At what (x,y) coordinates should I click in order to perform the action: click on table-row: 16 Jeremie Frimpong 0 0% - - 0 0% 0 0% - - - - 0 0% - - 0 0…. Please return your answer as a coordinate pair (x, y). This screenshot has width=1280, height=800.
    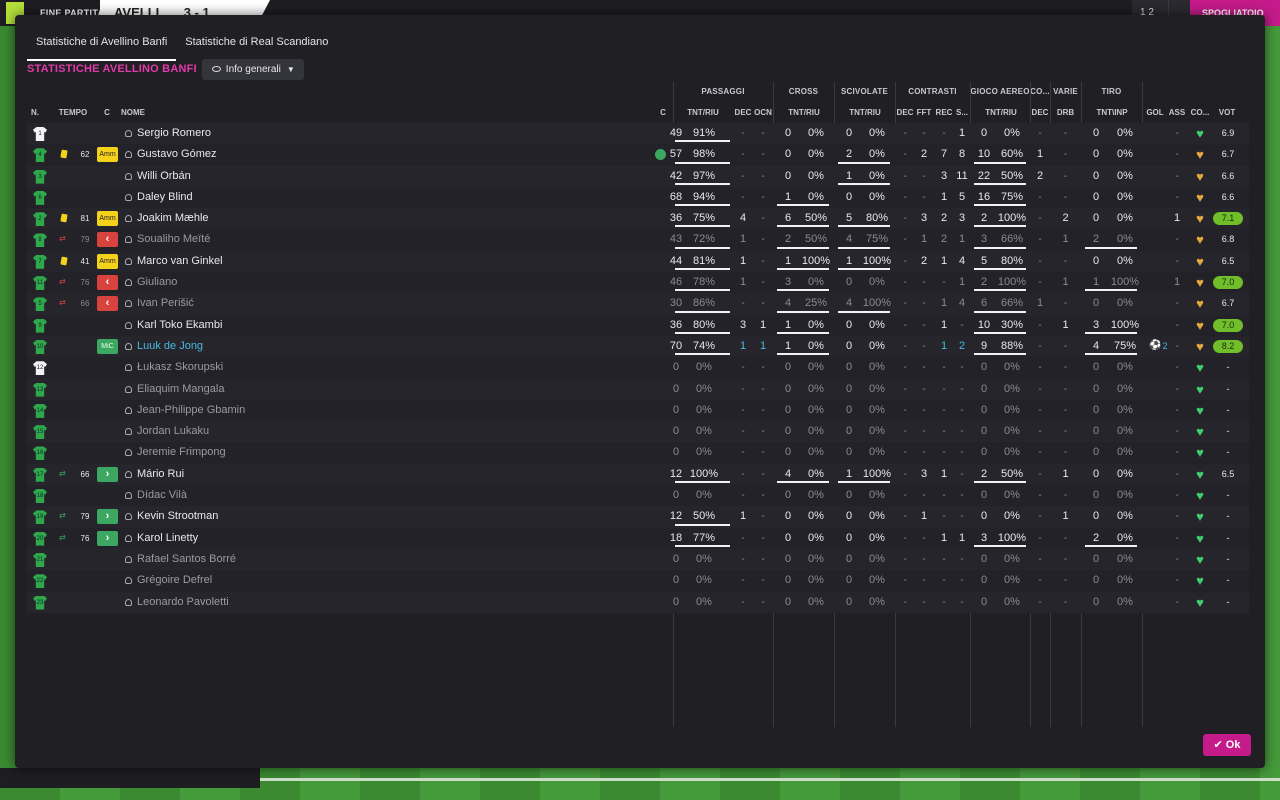
    Looking at the image, I should click on (638, 453).